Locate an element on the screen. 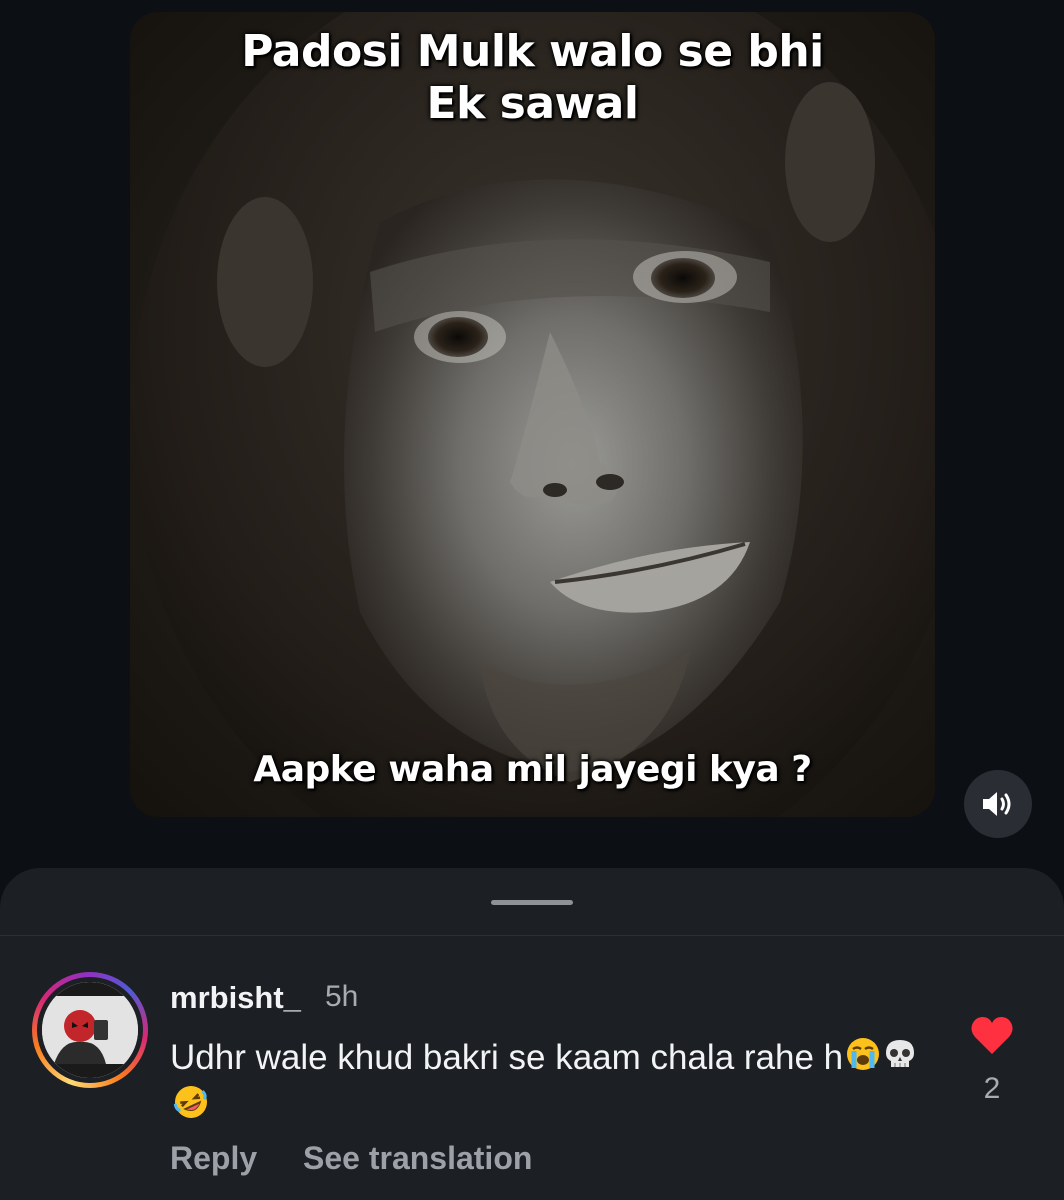  comment-timestamp: 5h is located at coordinates (342, 996).